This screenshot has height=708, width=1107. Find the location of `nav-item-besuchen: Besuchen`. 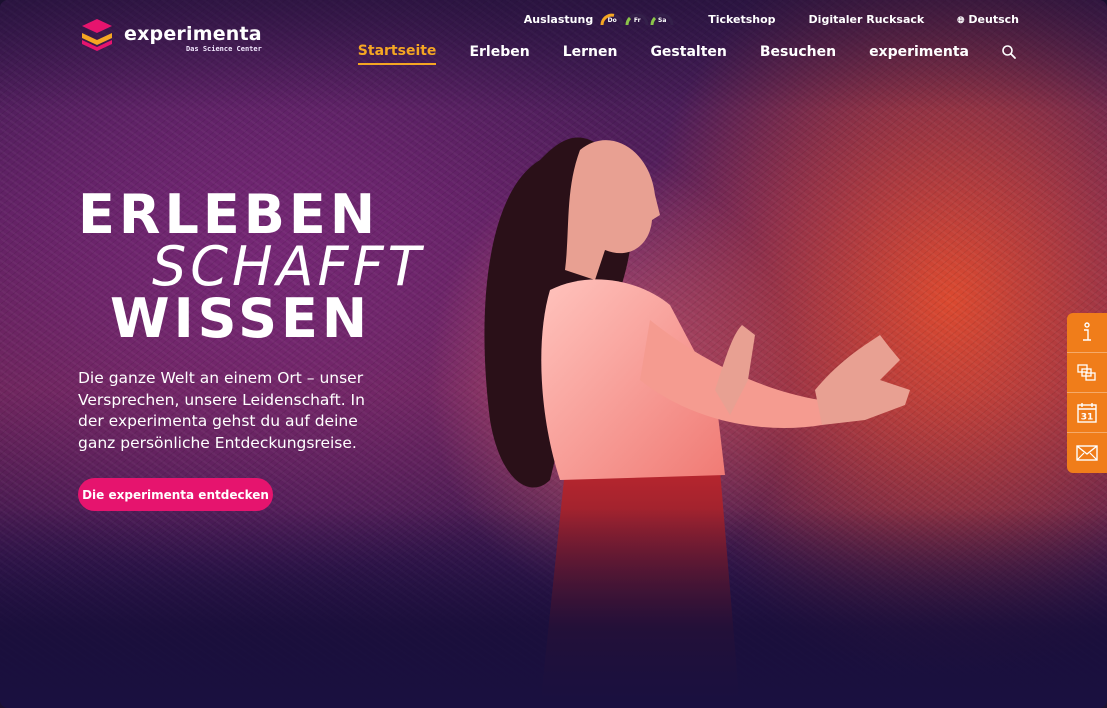

nav-item-besuchen: Besuchen is located at coordinates (798, 54).